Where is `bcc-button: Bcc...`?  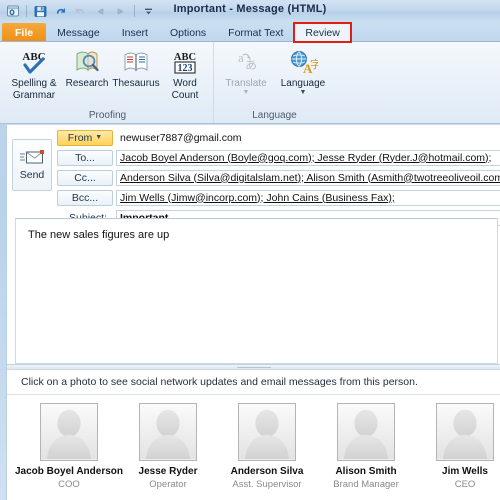 bcc-button: Bcc... is located at coordinates (85, 197).